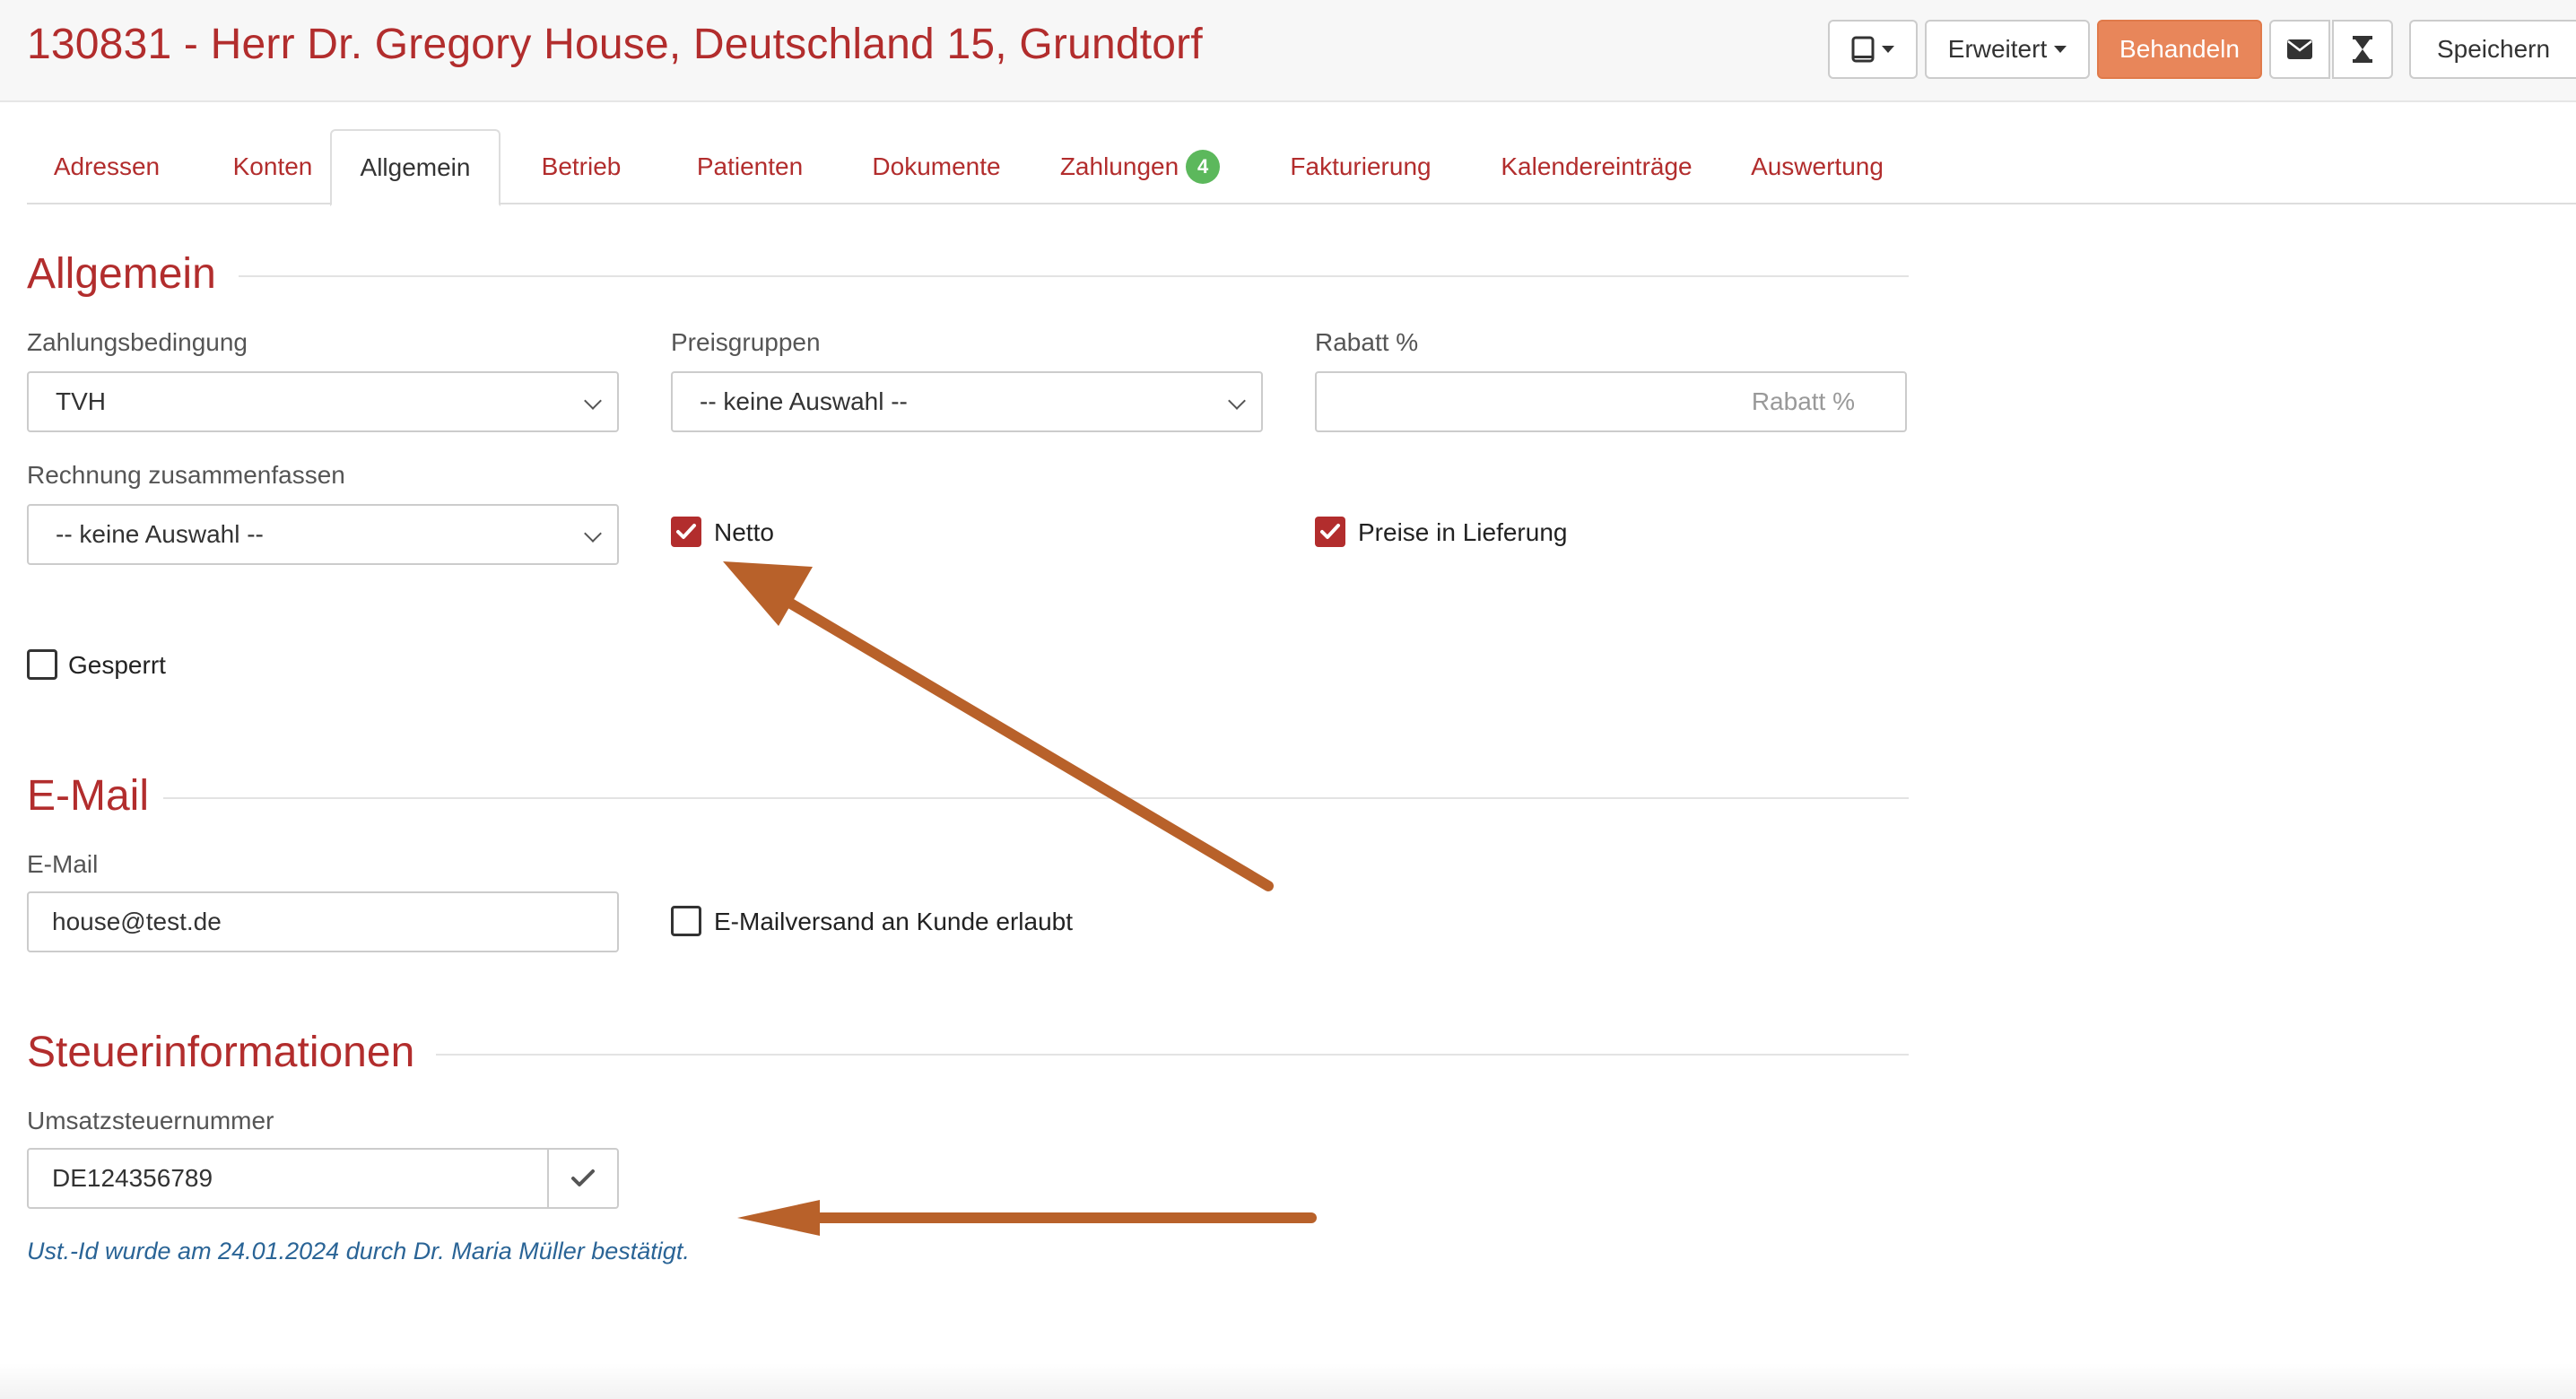 Image resolution: width=2576 pixels, height=1399 pixels. Describe the element at coordinates (150, 1121) in the screenshot. I see `vat-number-label: Umsatzsteuernummer` at that location.